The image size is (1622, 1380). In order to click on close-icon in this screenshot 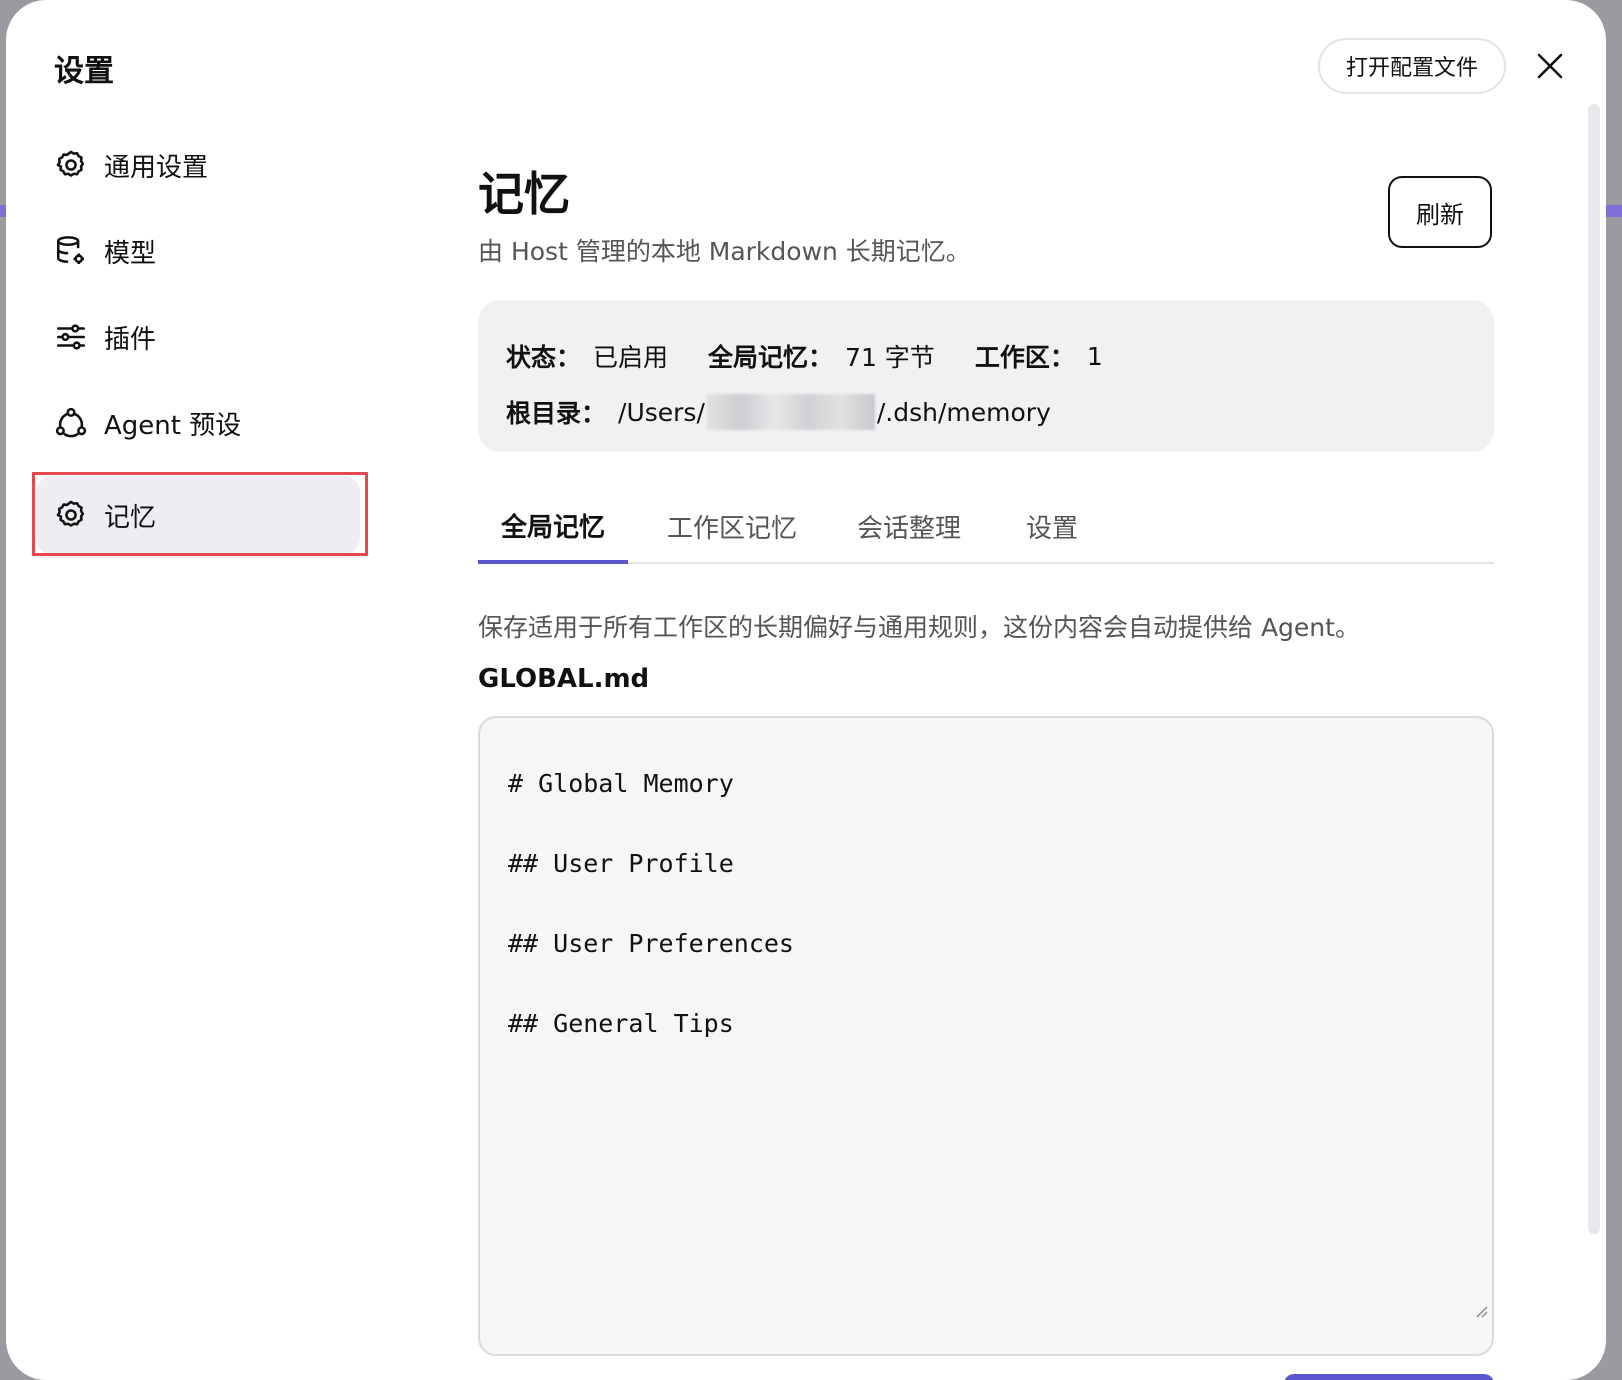, I will do `click(1550, 66)`.